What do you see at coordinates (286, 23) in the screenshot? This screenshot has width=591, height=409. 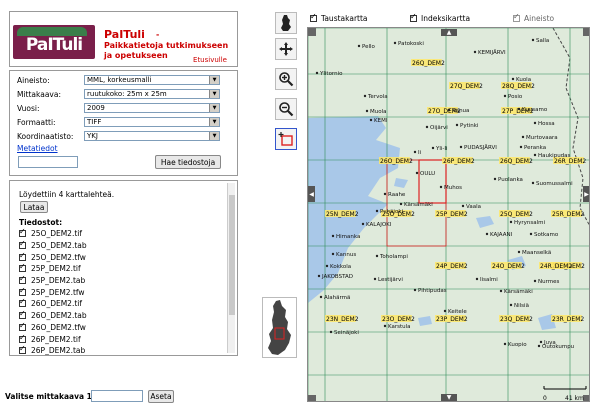 I see `full-extent-button` at bounding box center [286, 23].